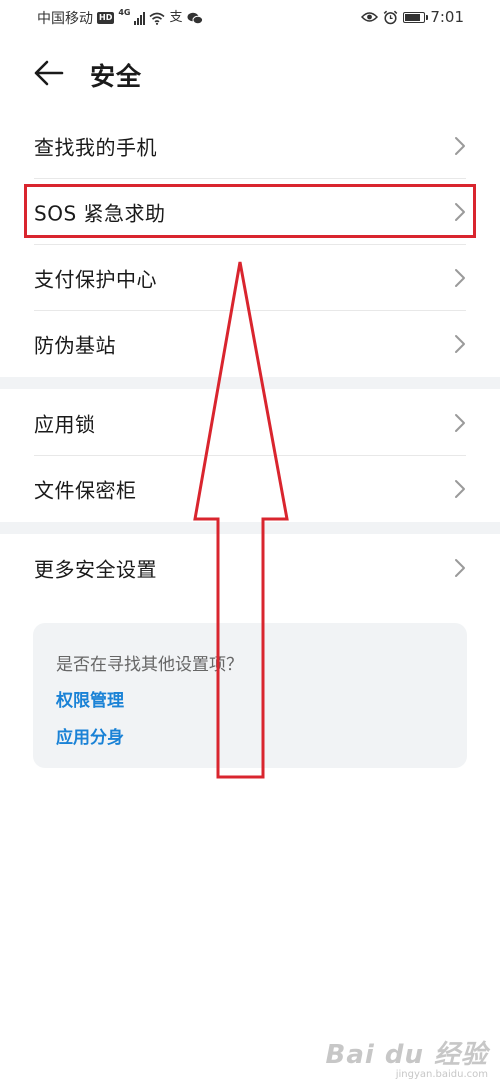  I want to click on watermark: Bai du 经验 jingyan.baidu.com, so click(407, 1057).